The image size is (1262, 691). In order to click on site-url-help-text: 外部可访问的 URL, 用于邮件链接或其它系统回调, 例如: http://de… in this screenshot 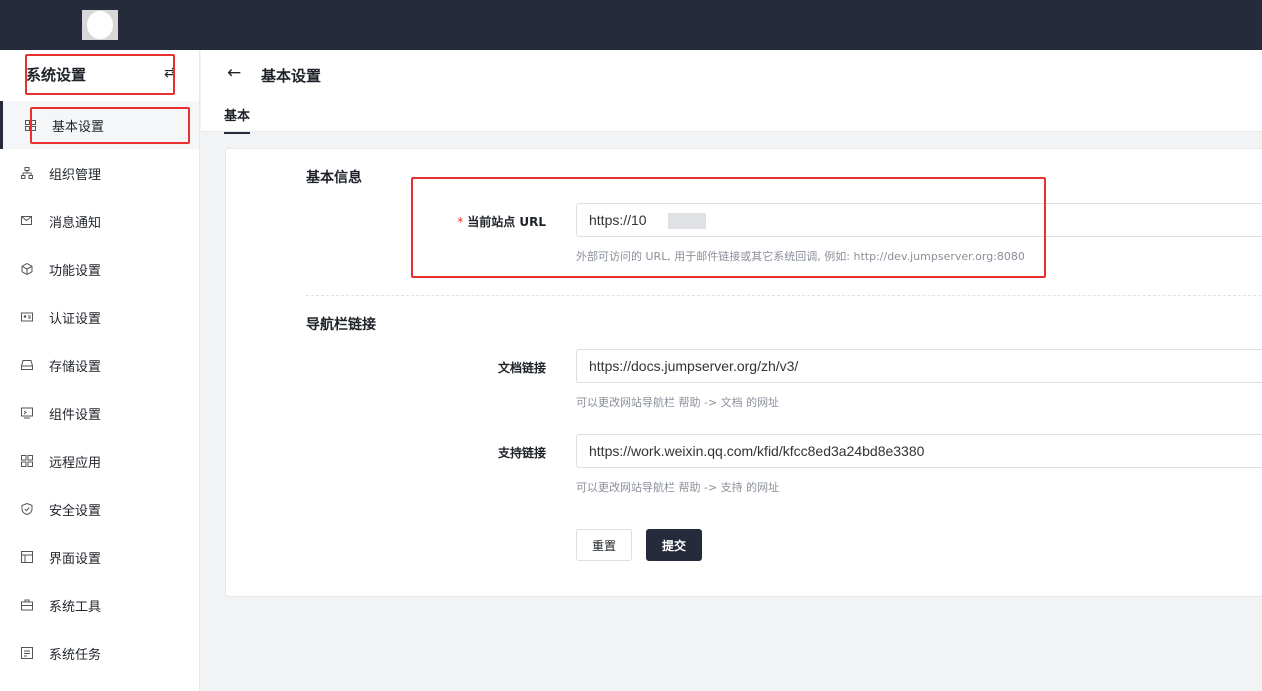, I will do `click(800, 256)`.